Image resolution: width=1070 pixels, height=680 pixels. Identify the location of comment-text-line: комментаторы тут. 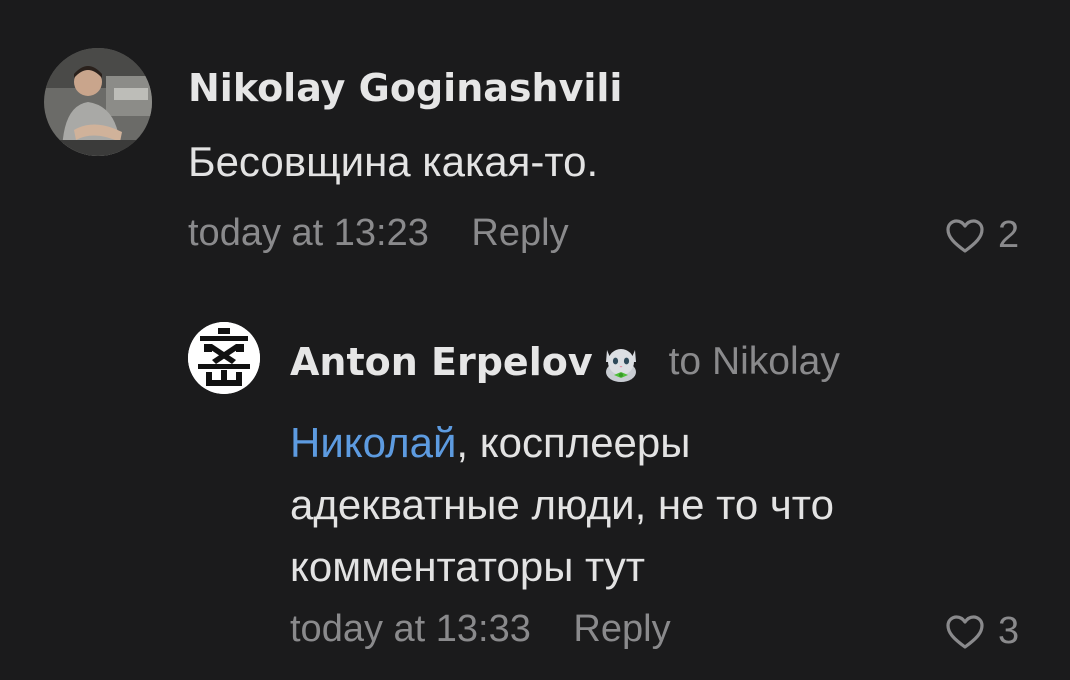
(467, 566).